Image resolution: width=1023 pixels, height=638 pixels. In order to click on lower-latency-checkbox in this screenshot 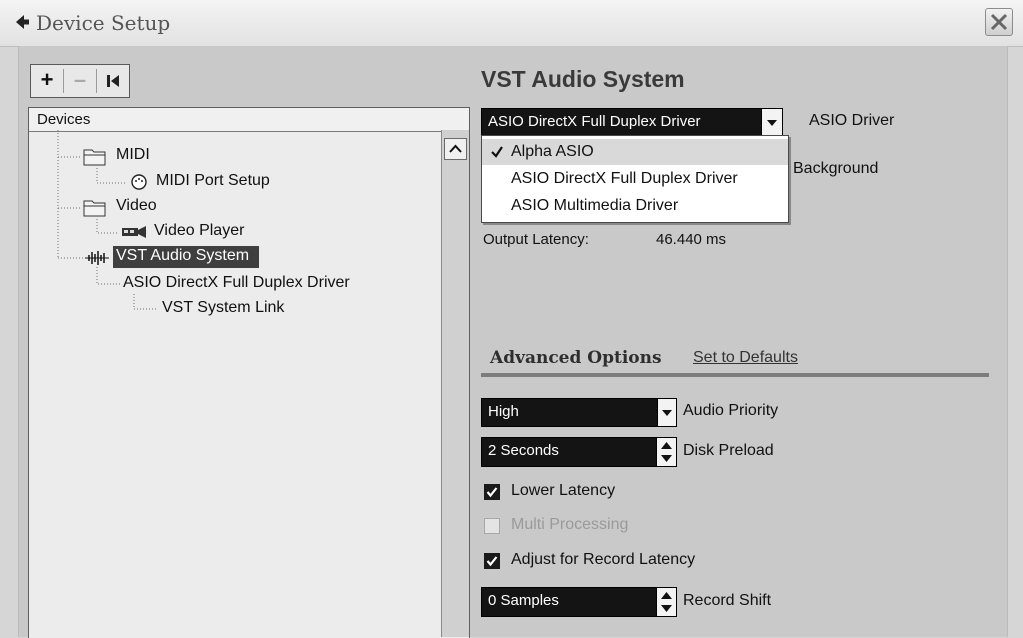, I will do `click(492, 492)`.